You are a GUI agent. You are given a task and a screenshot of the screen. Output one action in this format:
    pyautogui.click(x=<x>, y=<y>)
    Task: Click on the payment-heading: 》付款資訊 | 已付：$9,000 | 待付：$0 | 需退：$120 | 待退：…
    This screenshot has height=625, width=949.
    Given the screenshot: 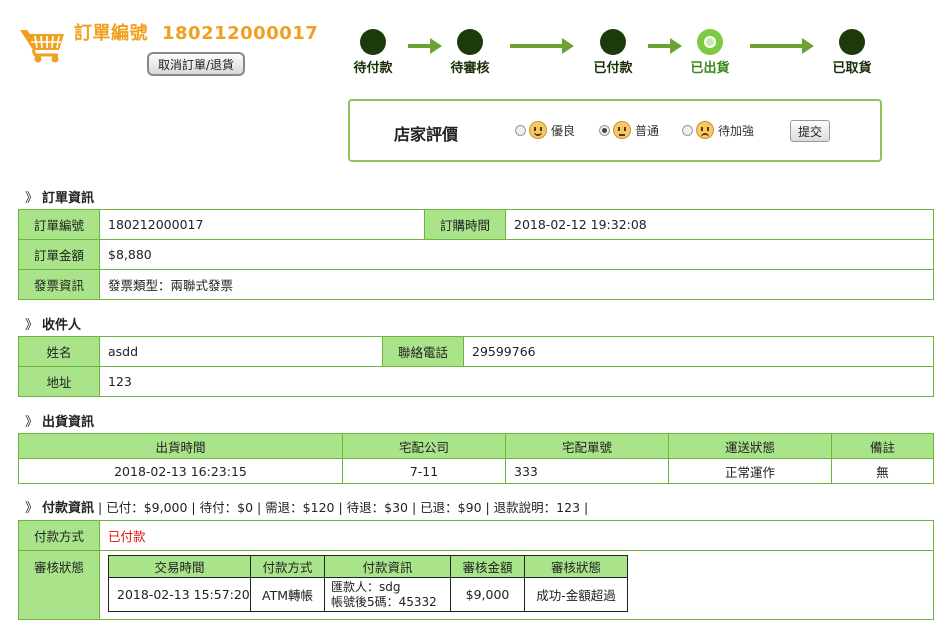 What is the action you would take?
    pyautogui.click(x=307, y=508)
    